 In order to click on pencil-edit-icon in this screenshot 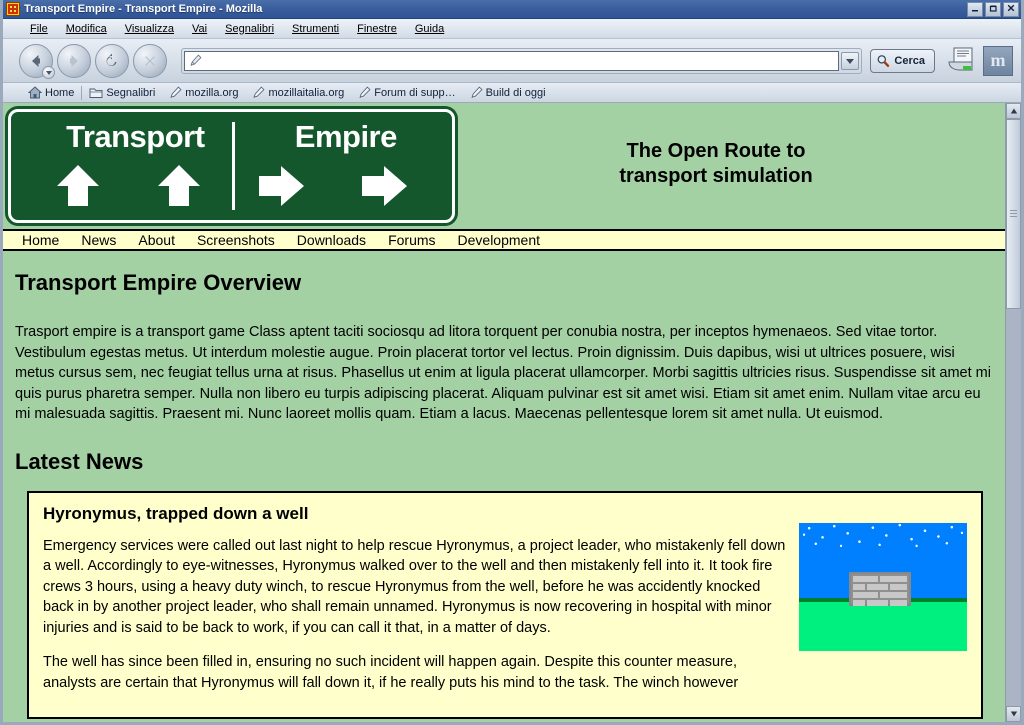, I will do `click(196, 60)`.